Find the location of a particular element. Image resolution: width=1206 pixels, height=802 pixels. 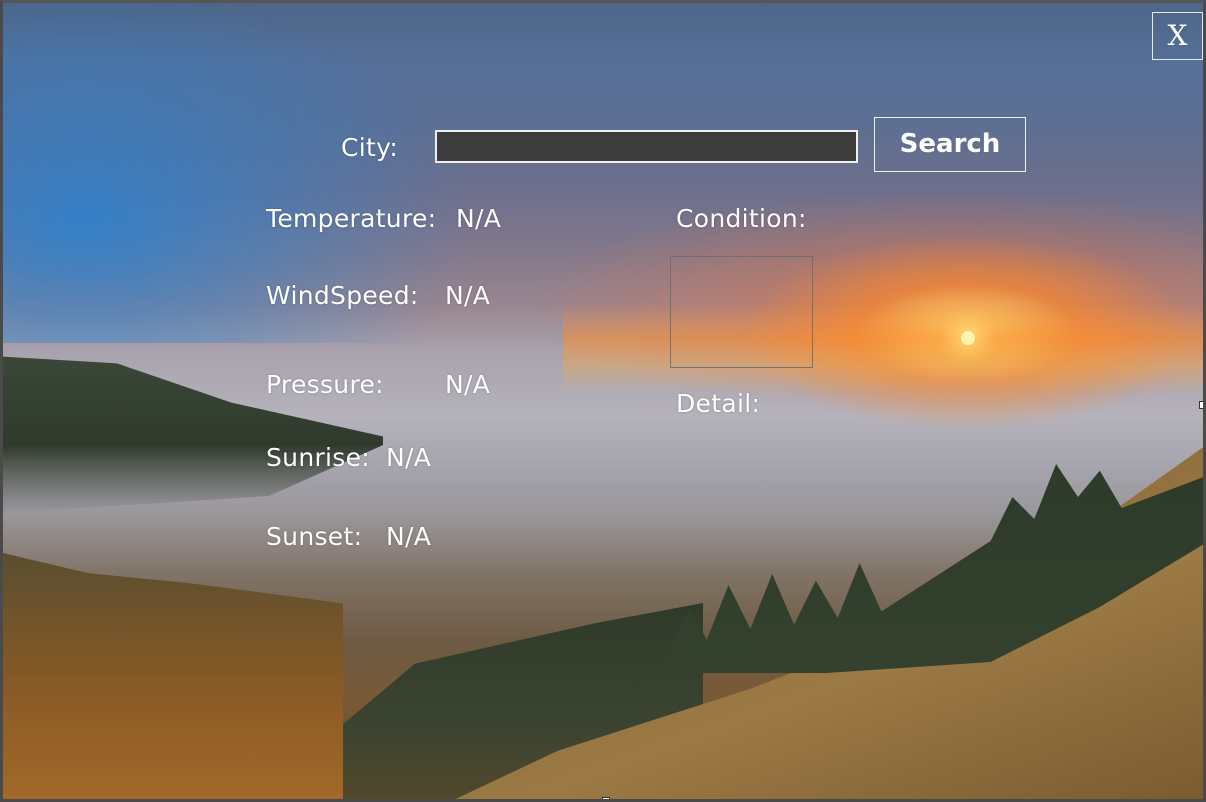

condition-label: Condition: is located at coordinates (741, 218).